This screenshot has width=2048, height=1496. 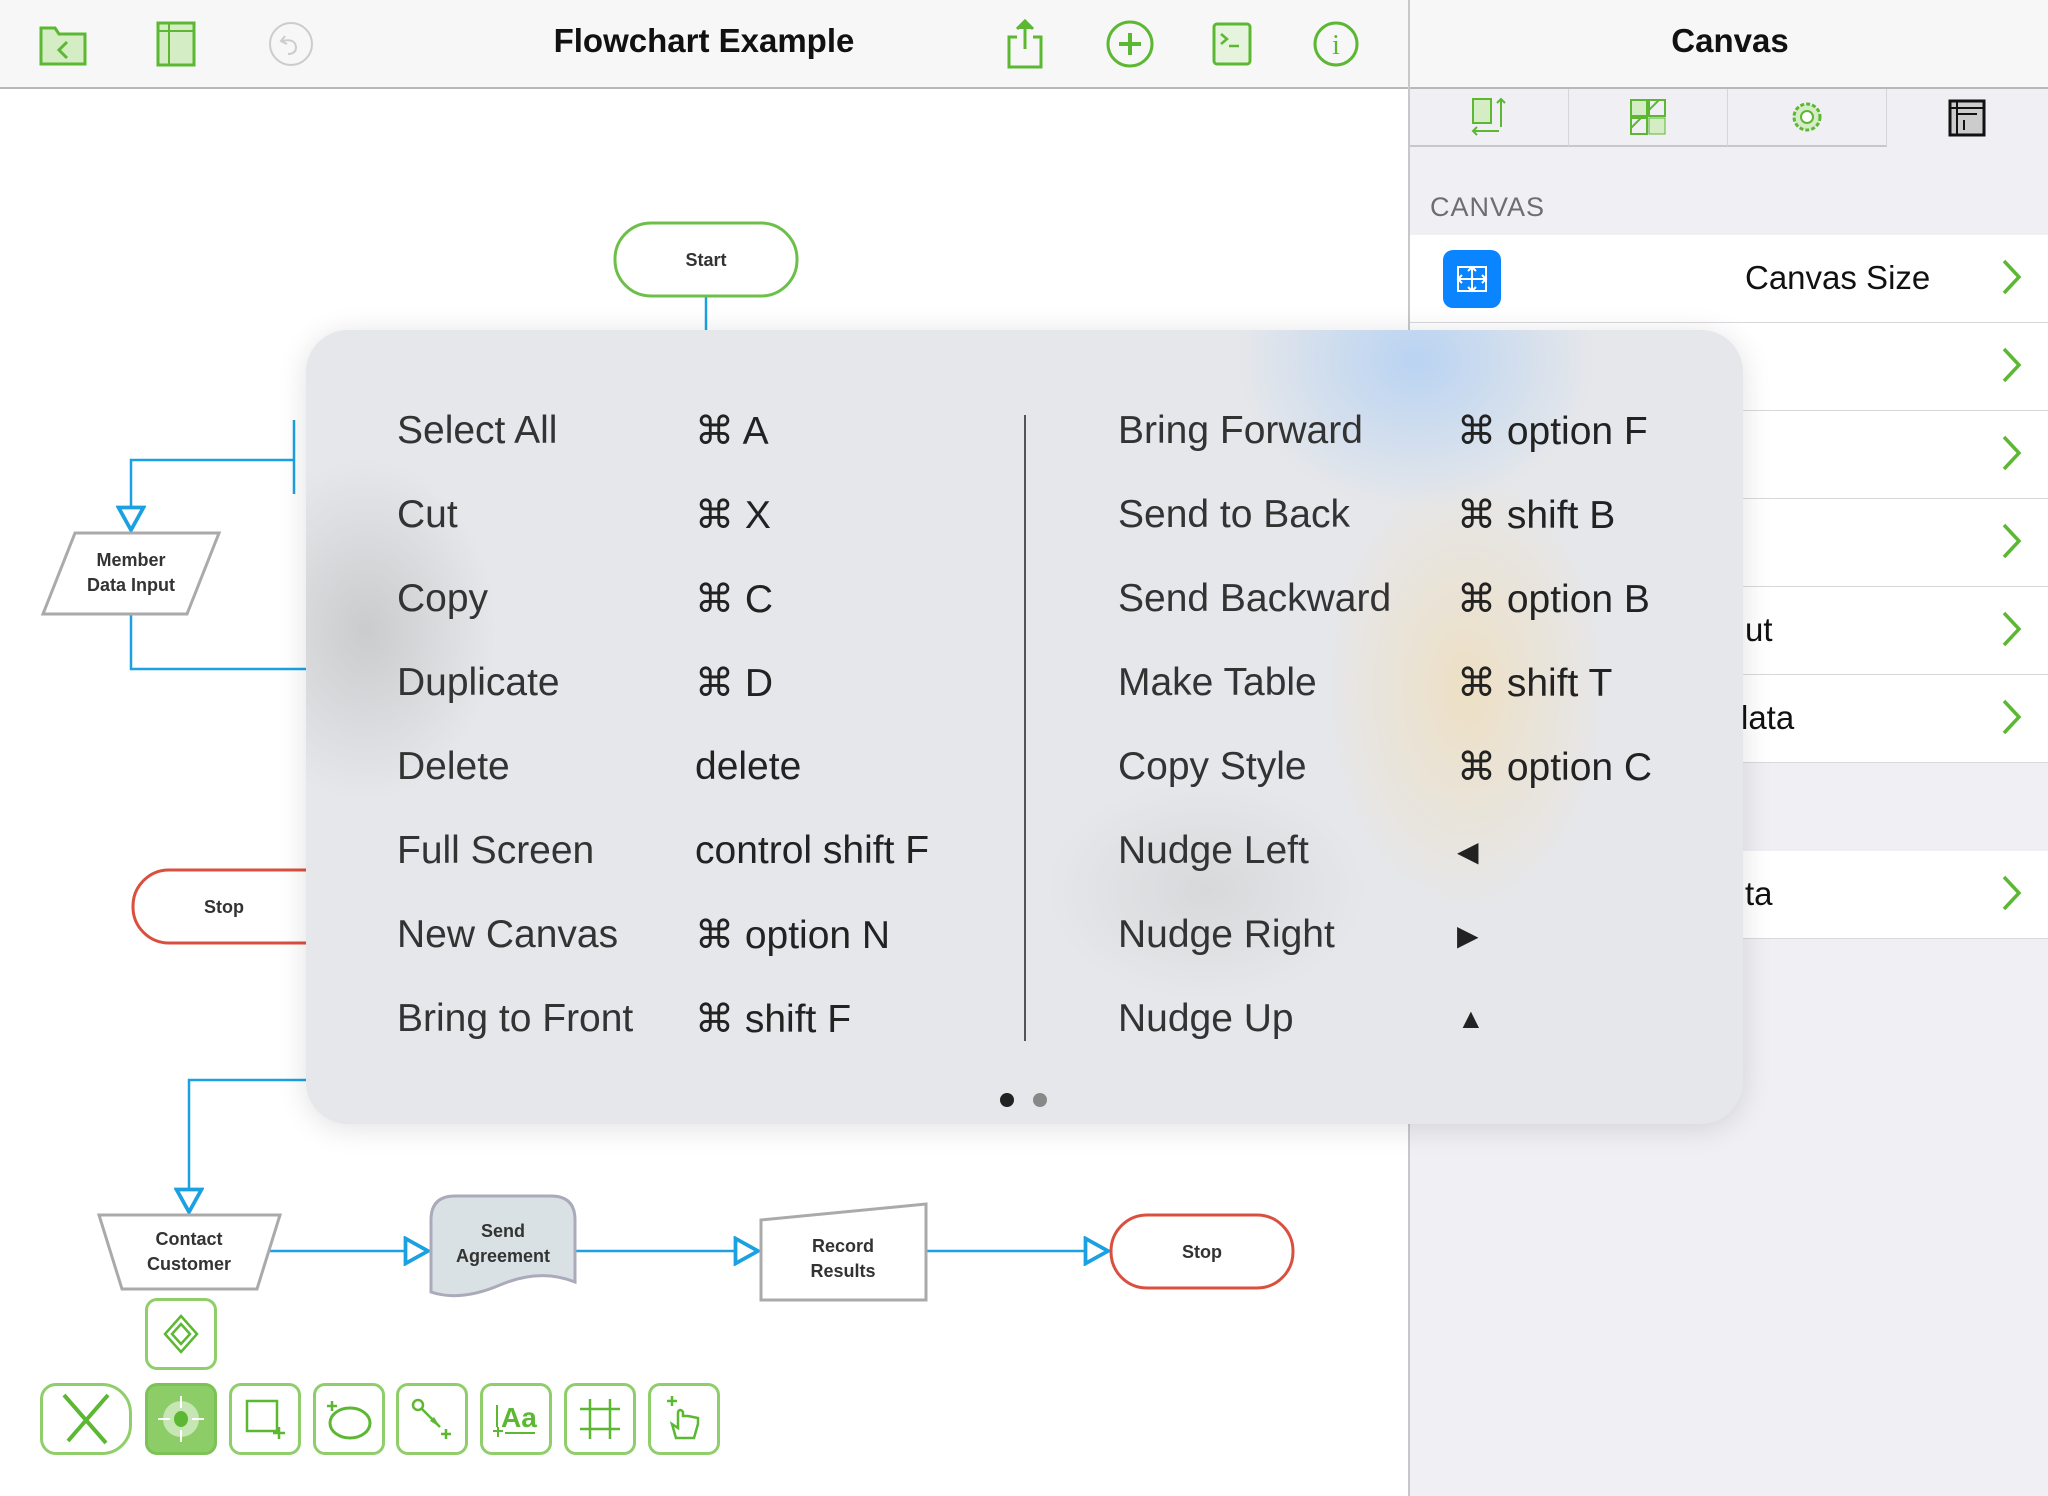 I want to click on column-divider, so click(x=1025, y=728).